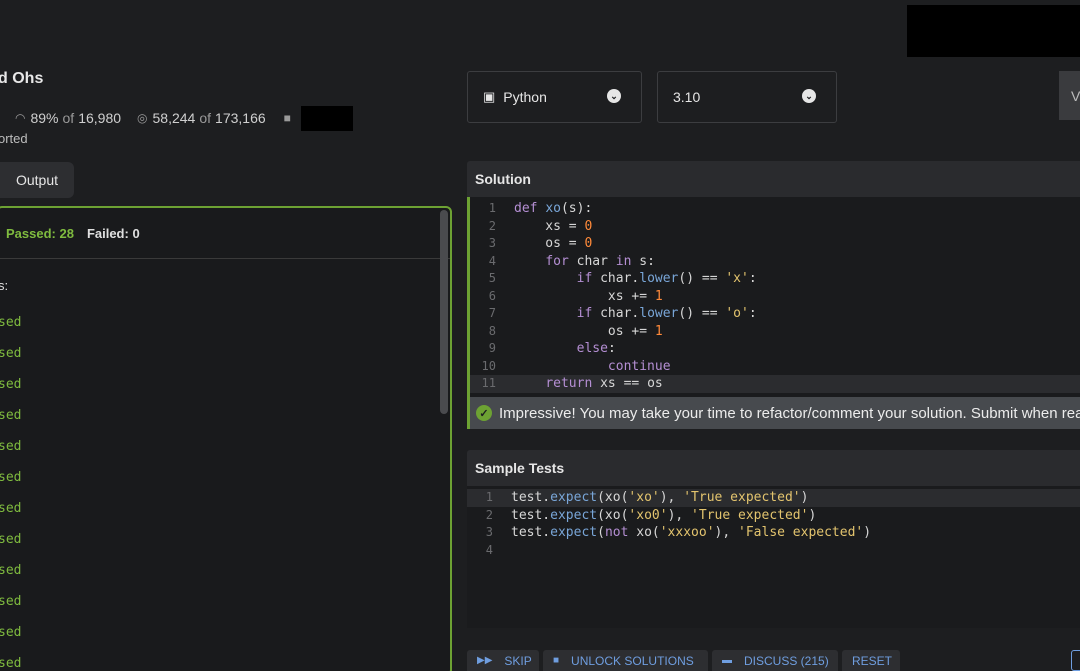  I want to click on completions-of: of, so click(205, 118).